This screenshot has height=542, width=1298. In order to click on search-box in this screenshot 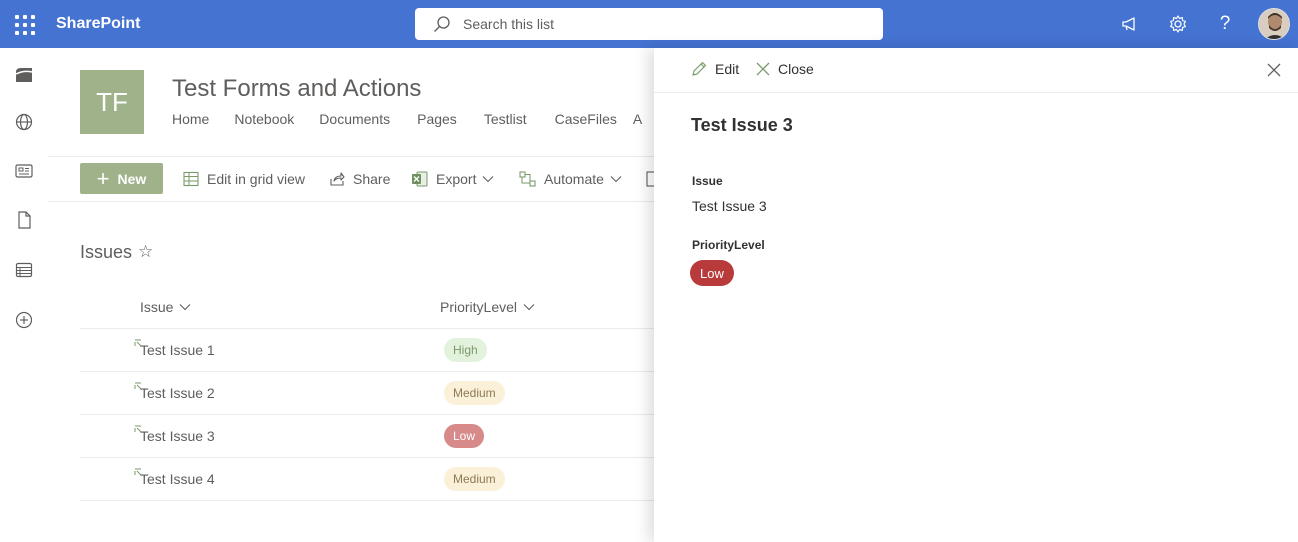, I will do `click(649, 24)`.